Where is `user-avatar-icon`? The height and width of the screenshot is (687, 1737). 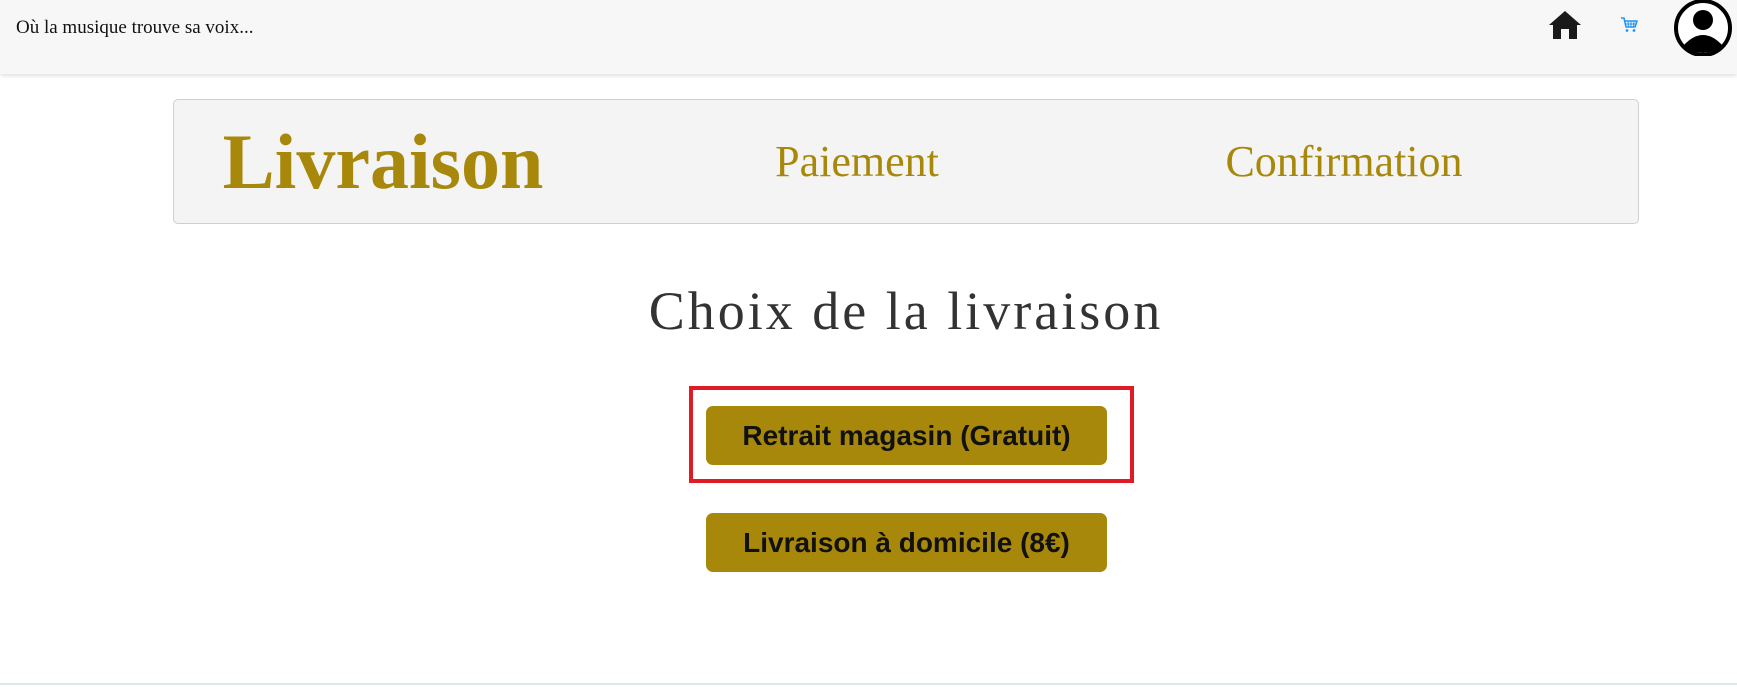
user-avatar-icon is located at coordinates (1703, 28).